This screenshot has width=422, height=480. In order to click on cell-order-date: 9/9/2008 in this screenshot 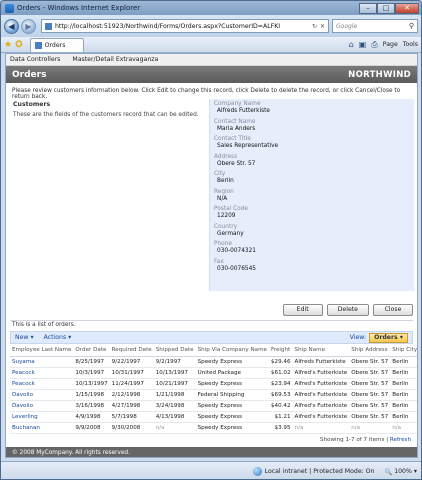, I will do `click(91, 428)`.